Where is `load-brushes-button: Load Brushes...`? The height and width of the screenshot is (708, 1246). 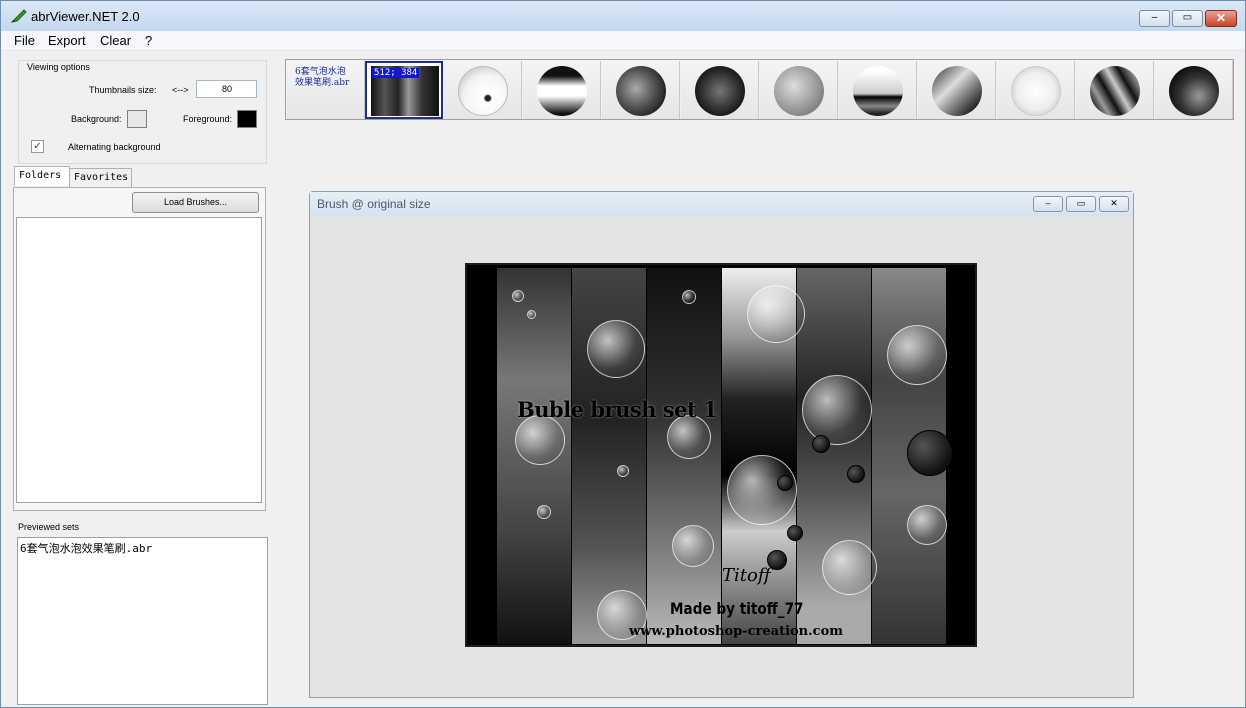
load-brushes-button: Load Brushes... is located at coordinates (195, 202).